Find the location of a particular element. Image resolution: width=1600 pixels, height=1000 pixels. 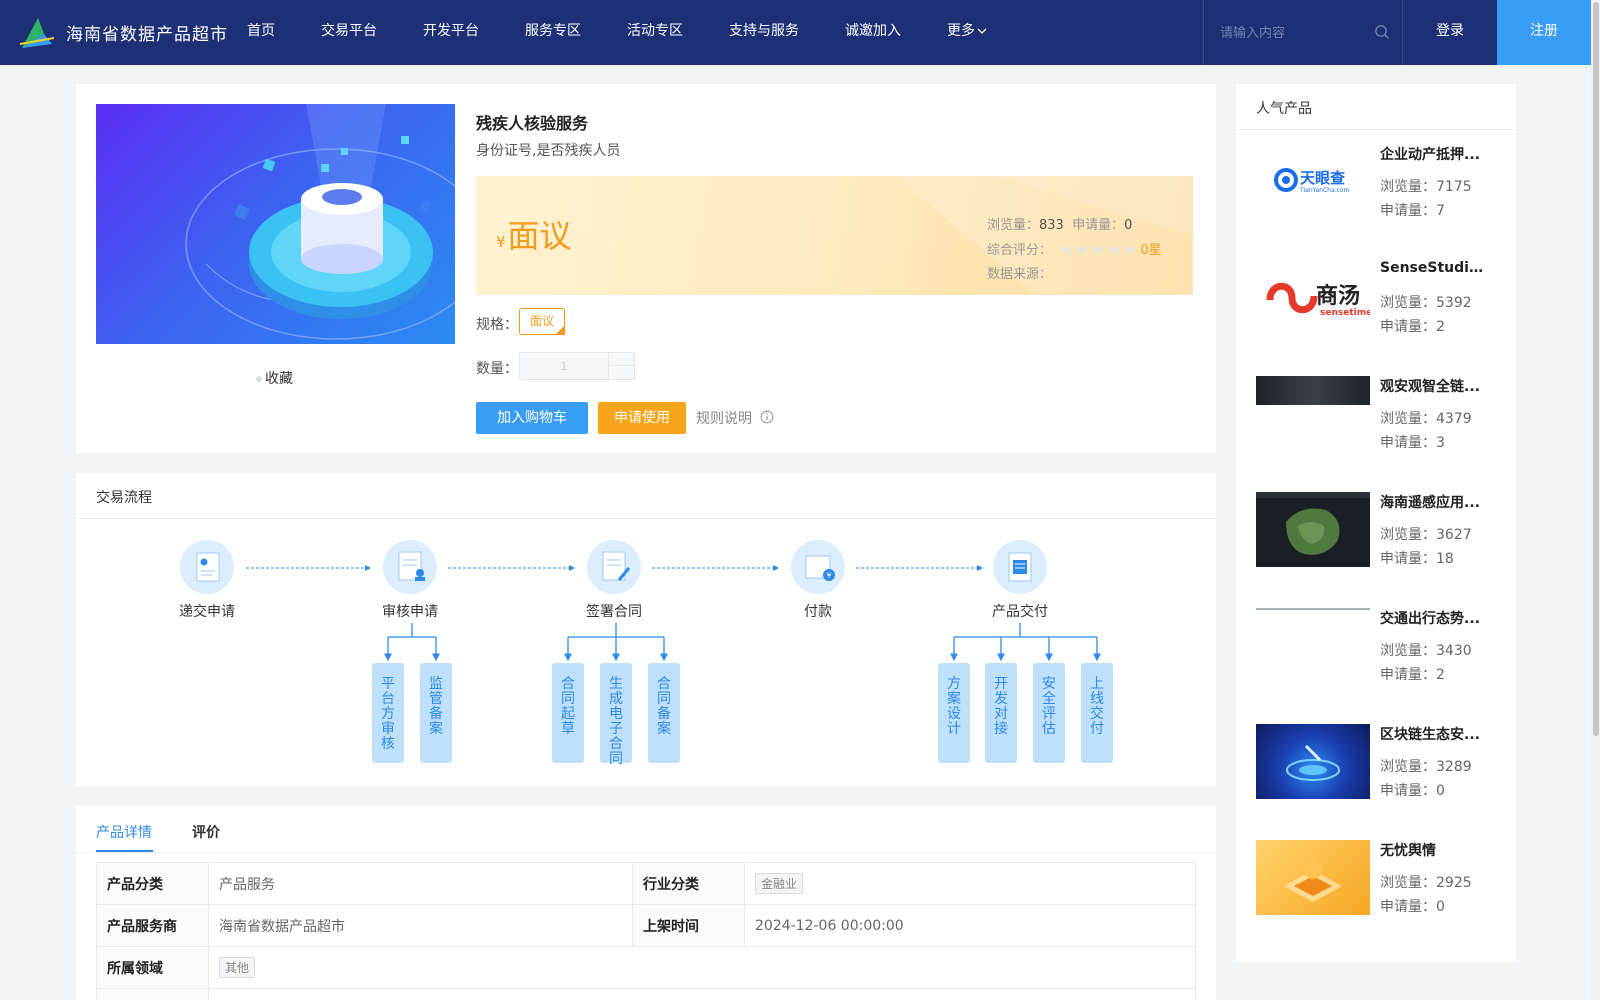

spec-option: 面议 is located at coordinates (542, 321).